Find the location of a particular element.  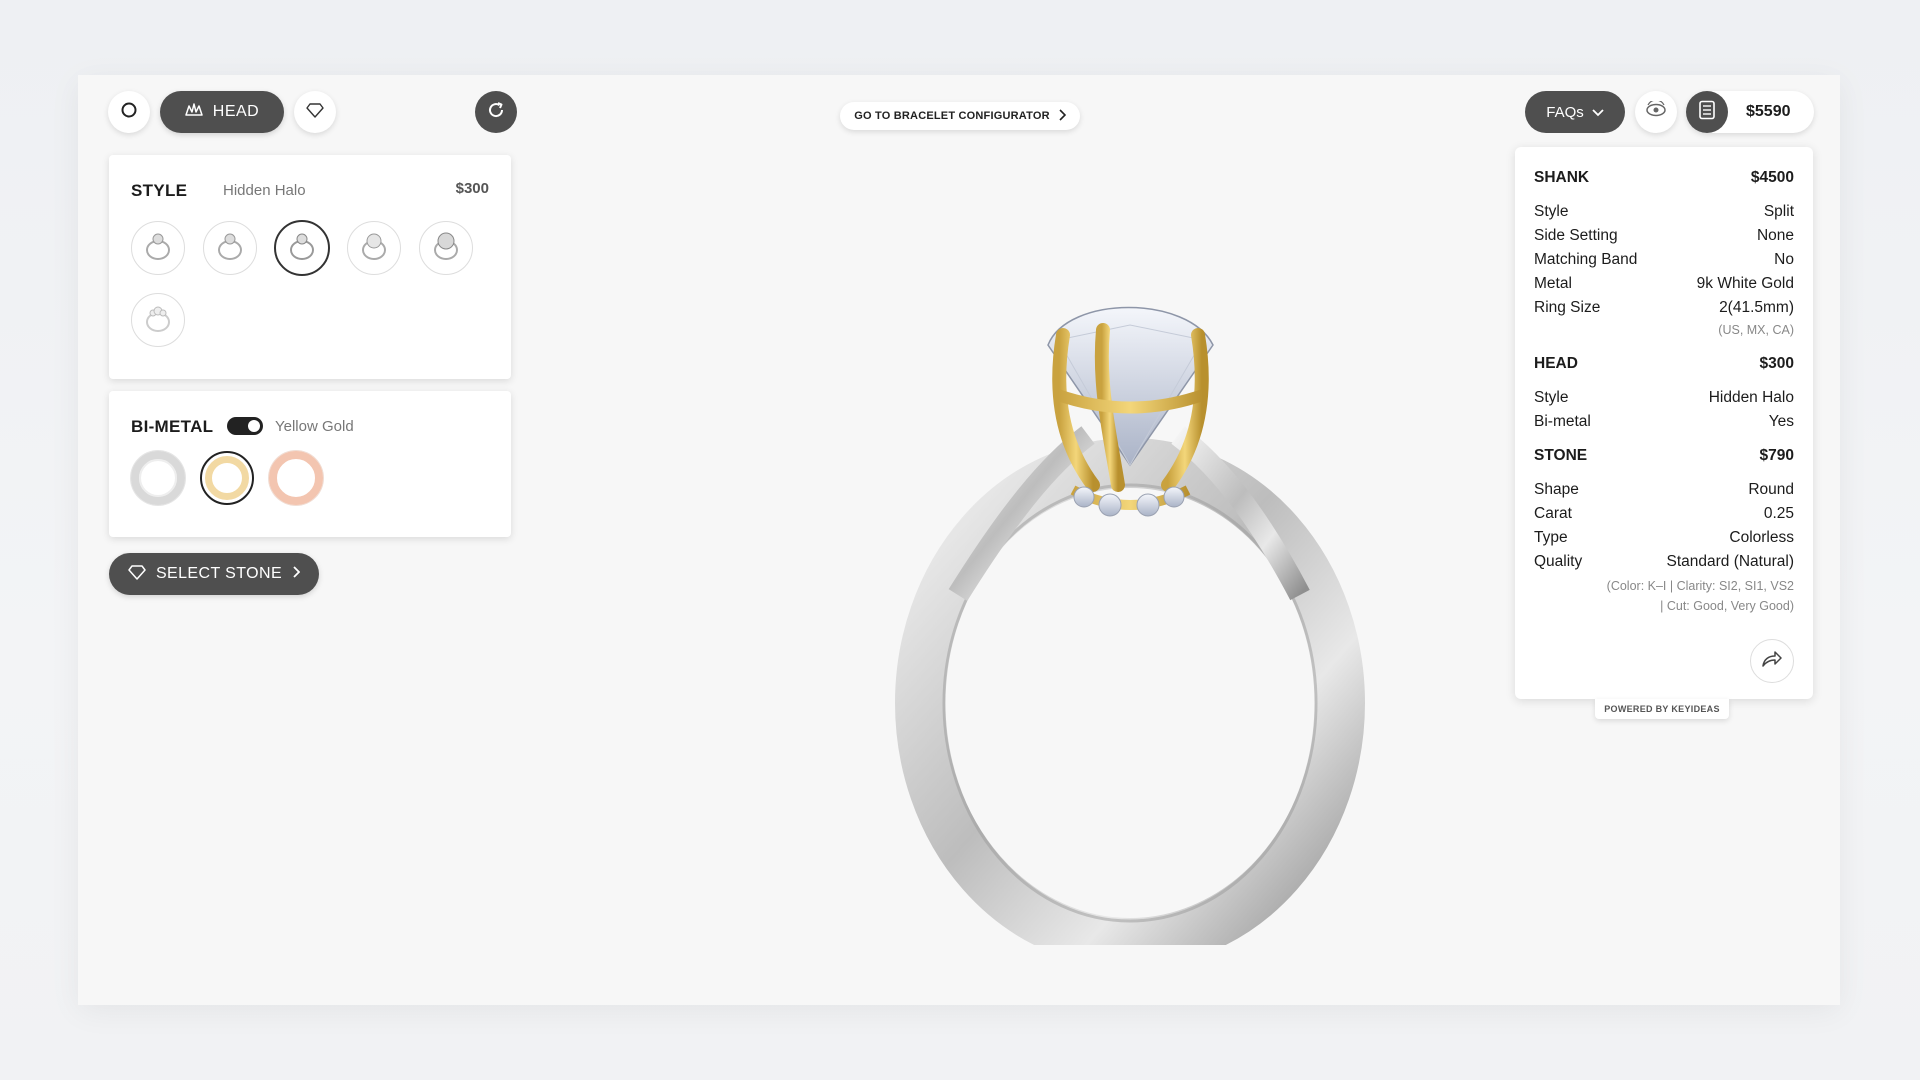

ring-outline-icon is located at coordinates (129, 112).